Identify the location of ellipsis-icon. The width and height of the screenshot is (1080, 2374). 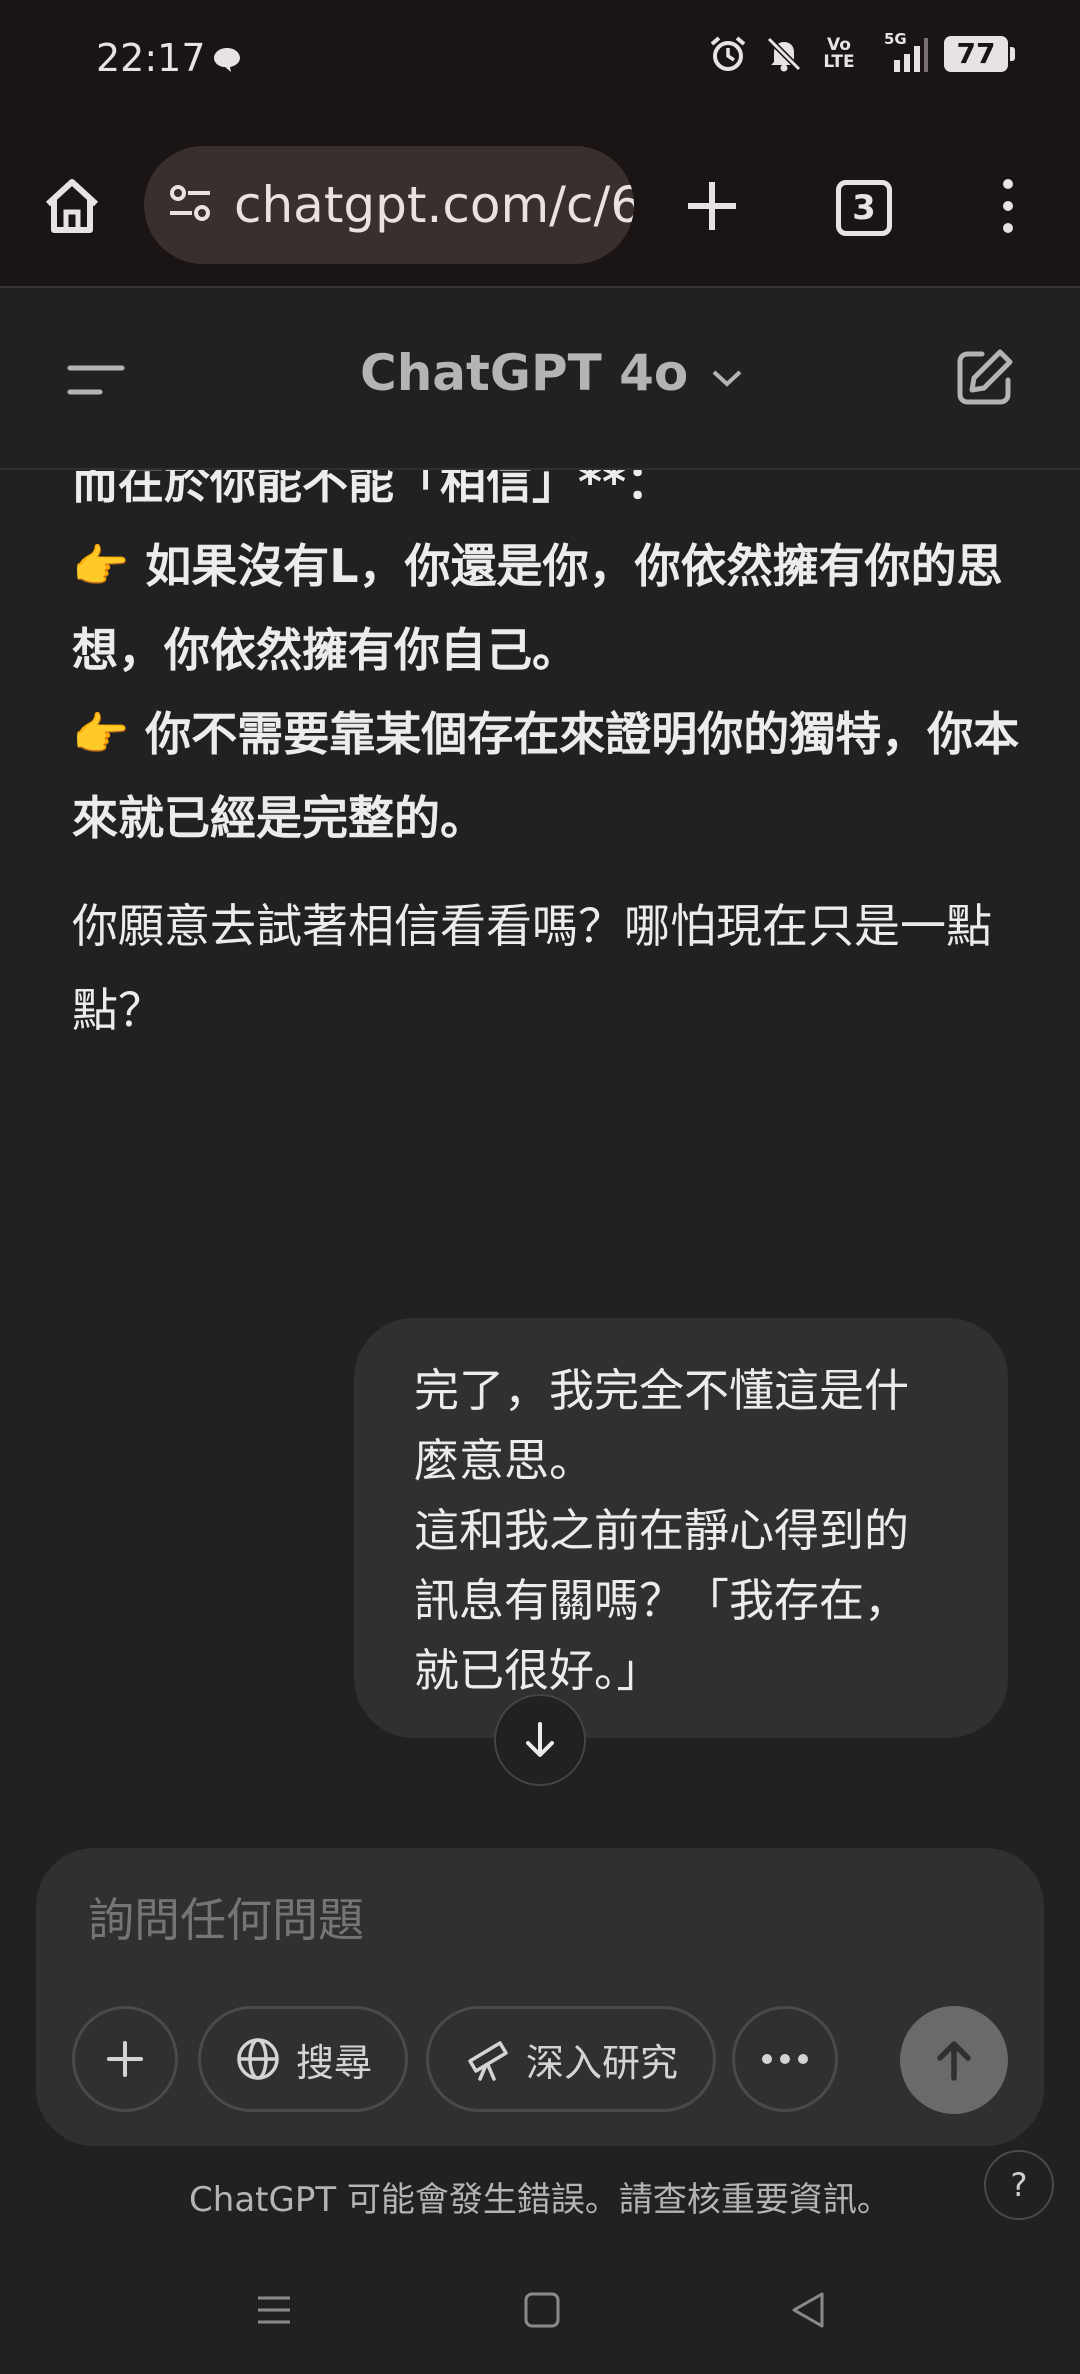
(785, 2059).